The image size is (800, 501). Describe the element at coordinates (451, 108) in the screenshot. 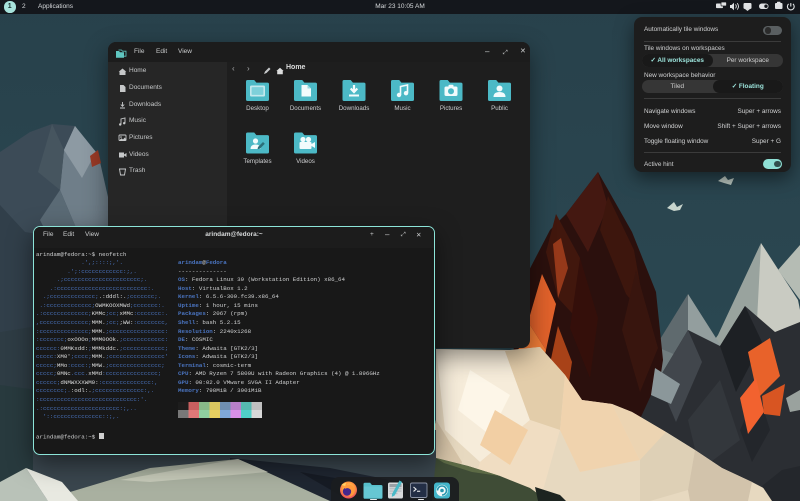

I see `svg-text: Pictures` at that location.